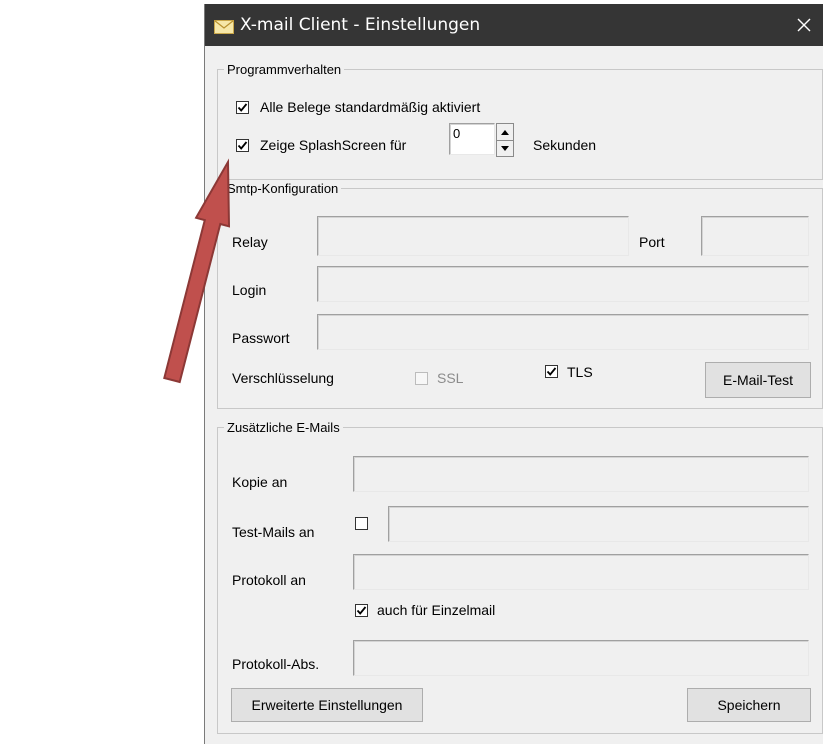 This screenshot has width=823, height=744. Describe the element at coordinates (250, 242) in the screenshot. I see `relay-label: Relay` at that location.